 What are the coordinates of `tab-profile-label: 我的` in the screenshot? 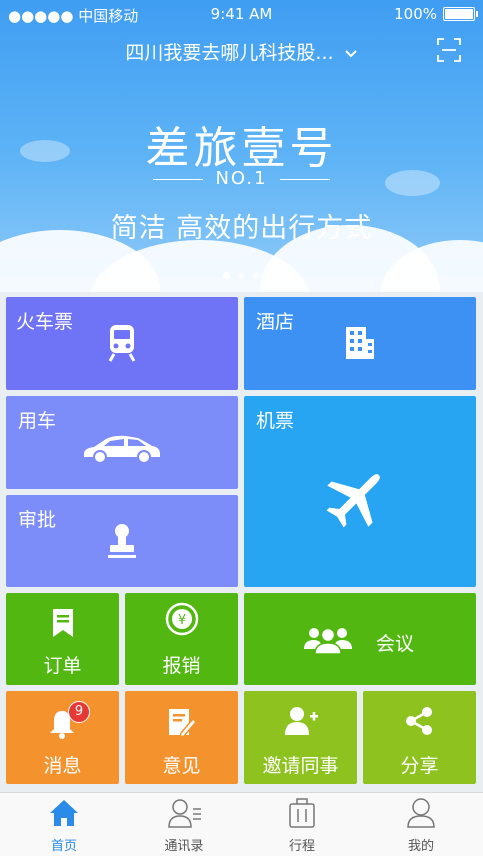 It's located at (420, 846).